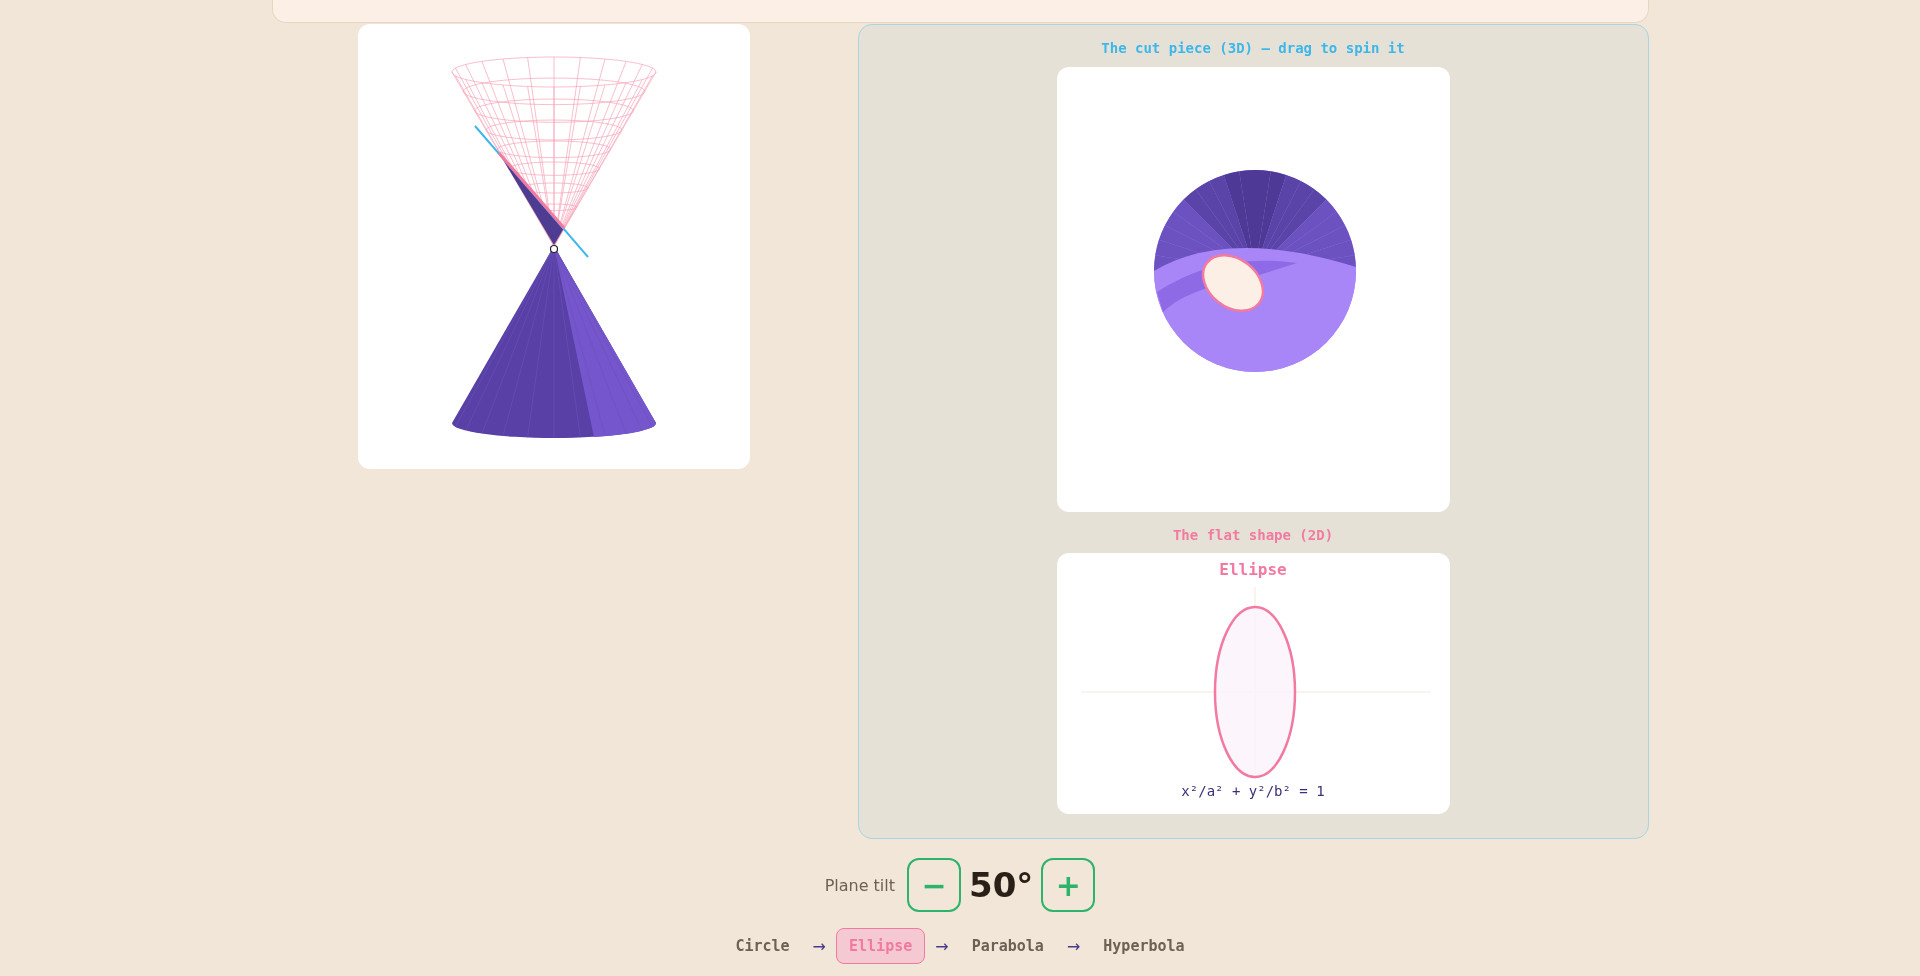  What do you see at coordinates (1144, 946) in the screenshot?
I see `shape-tab: Hyperbola` at bounding box center [1144, 946].